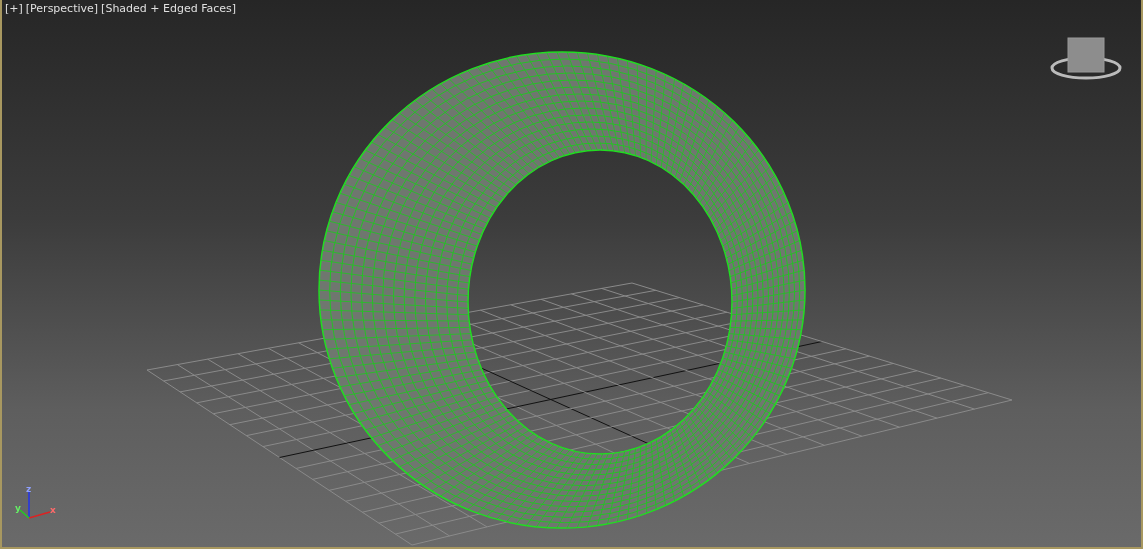 This screenshot has width=1143, height=549. What do you see at coordinates (18, 508) in the screenshot?
I see `axis-label: y` at bounding box center [18, 508].